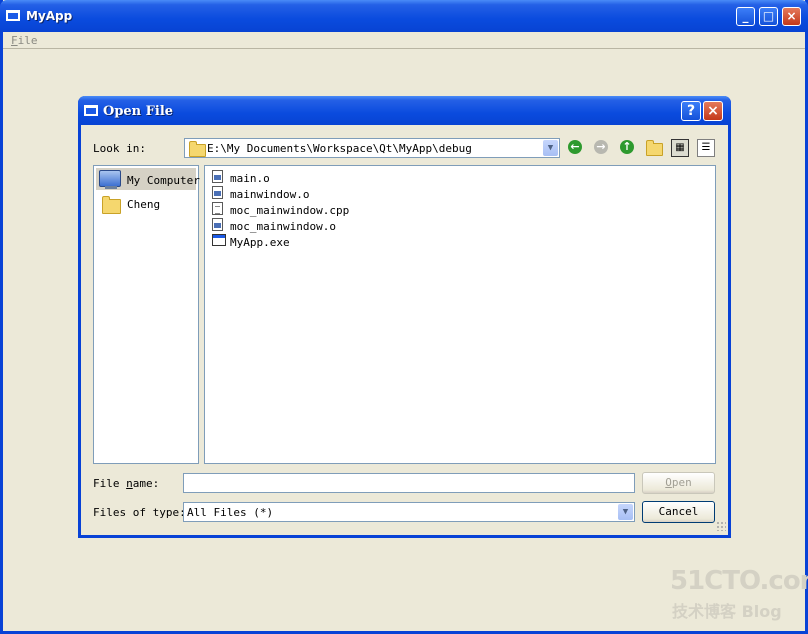 Image resolution: width=808 pixels, height=634 pixels. I want to click on app-title: MyApp, so click(49, 16).